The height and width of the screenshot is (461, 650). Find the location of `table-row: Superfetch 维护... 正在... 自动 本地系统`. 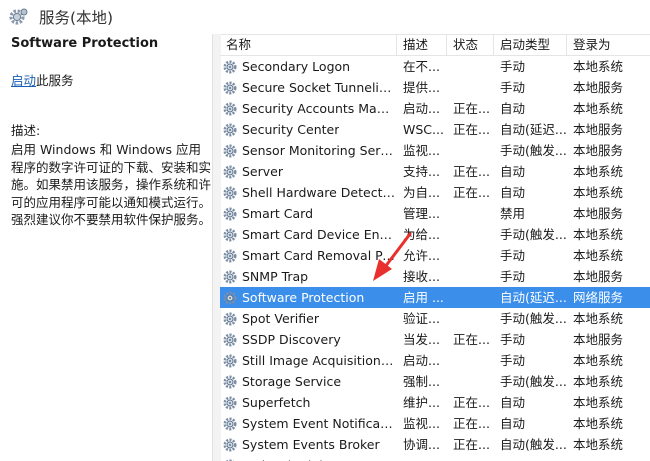

table-row: Superfetch 维护... 正在... 自动 本地系统 is located at coordinates (435, 402).